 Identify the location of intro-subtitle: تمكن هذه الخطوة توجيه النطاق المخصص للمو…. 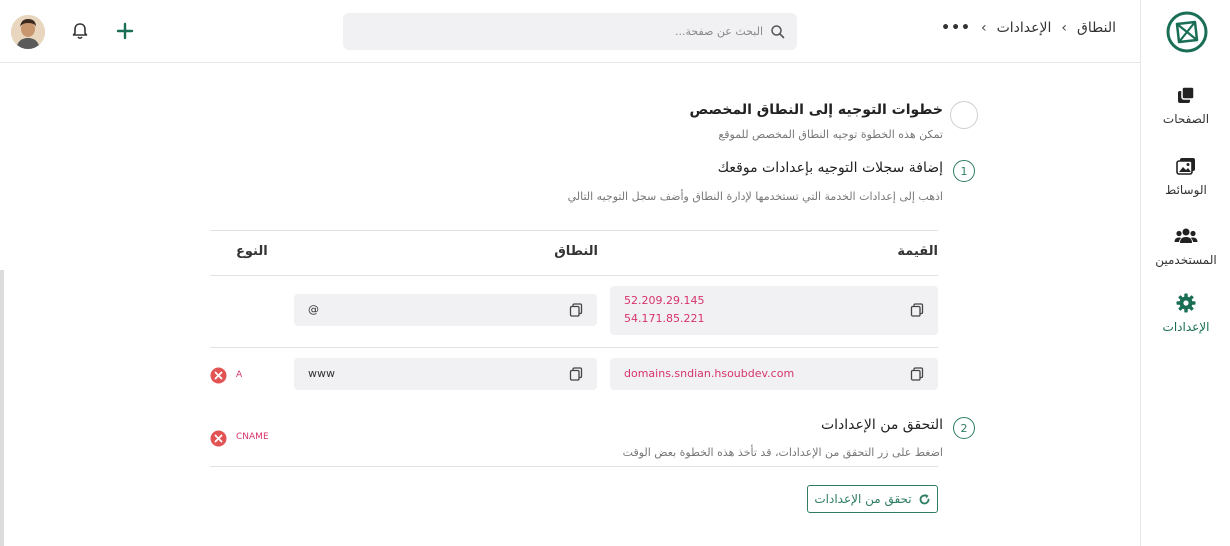
(830, 134).